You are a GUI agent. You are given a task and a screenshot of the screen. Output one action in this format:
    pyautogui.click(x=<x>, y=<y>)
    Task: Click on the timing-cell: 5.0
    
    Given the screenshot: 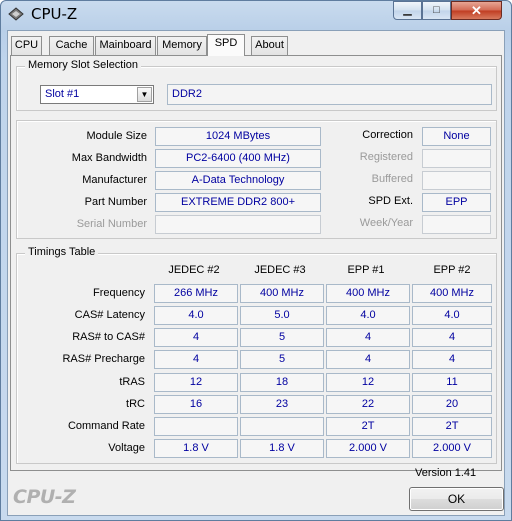 What is the action you would take?
    pyautogui.click(x=282, y=315)
    